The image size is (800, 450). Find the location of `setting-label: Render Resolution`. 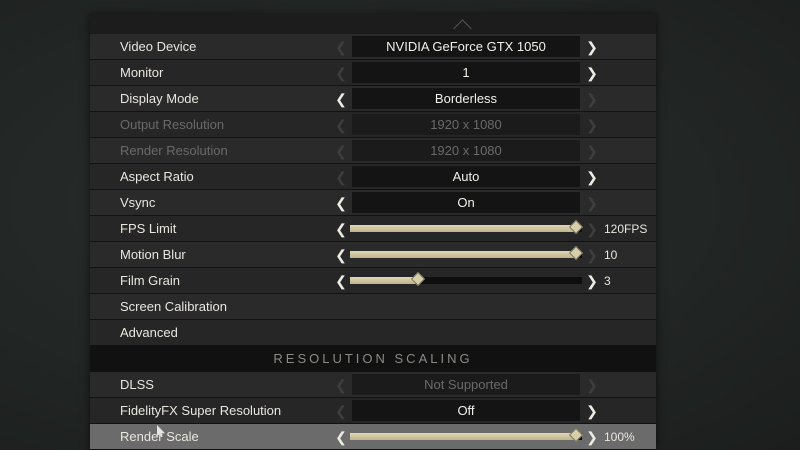

setting-label: Render Resolution is located at coordinates (174, 150).